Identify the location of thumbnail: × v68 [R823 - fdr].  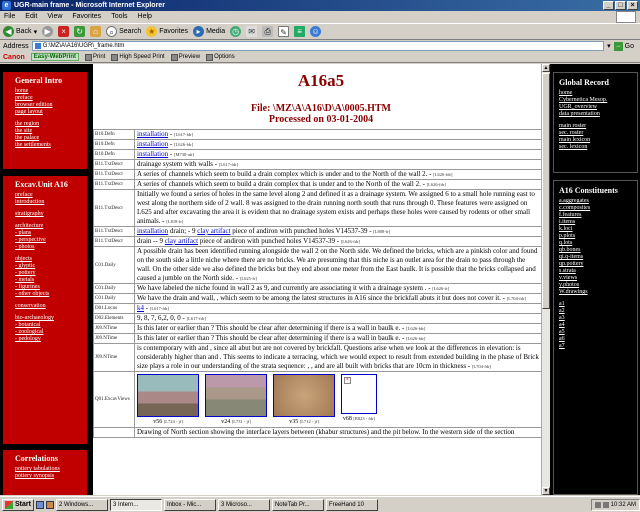
(359, 400).